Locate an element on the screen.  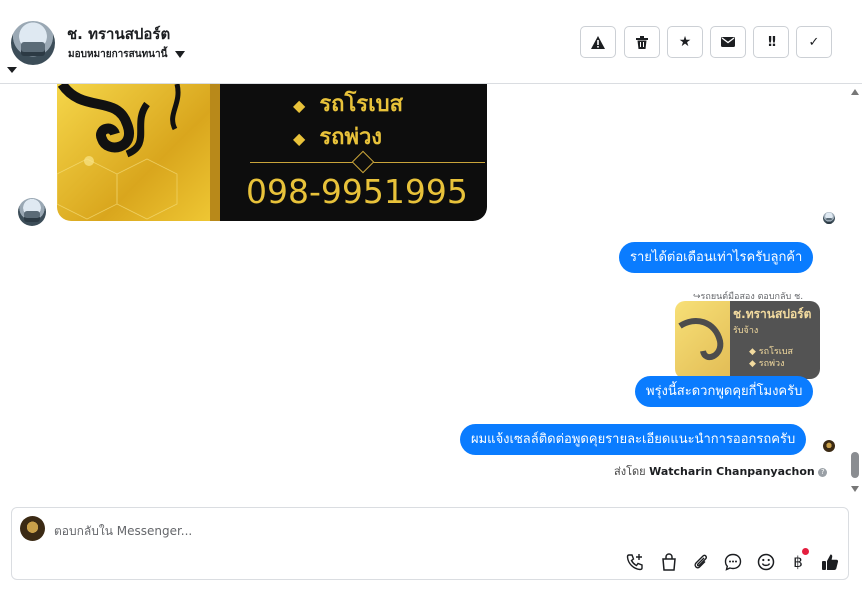
banner-gold-strip is located at coordinates (215, 152).